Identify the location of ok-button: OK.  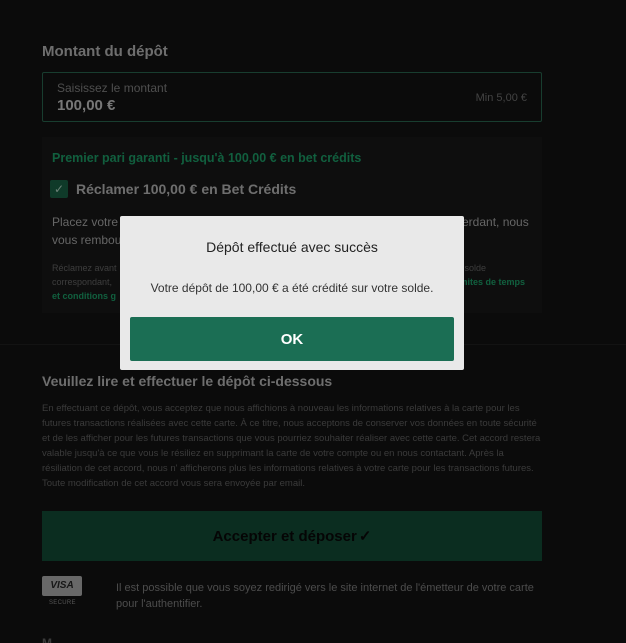
(292, 339).